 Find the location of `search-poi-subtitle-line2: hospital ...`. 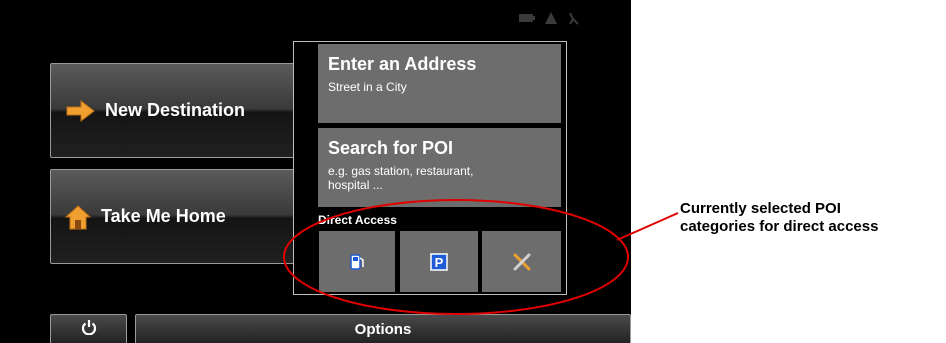

search-poi-subtitle-line2: hospital ... is located at coordinates (355, 185).